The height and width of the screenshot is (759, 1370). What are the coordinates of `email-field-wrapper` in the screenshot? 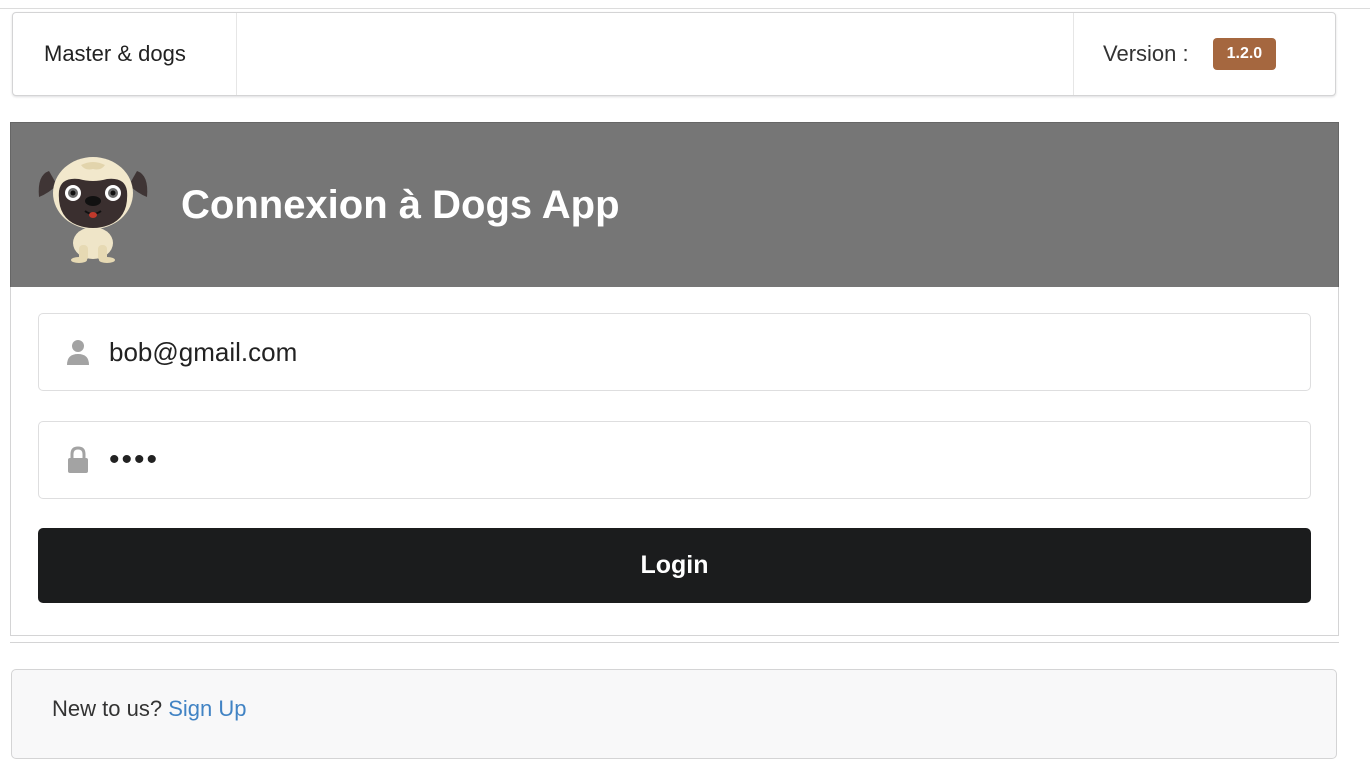 It's located at (674, 352).